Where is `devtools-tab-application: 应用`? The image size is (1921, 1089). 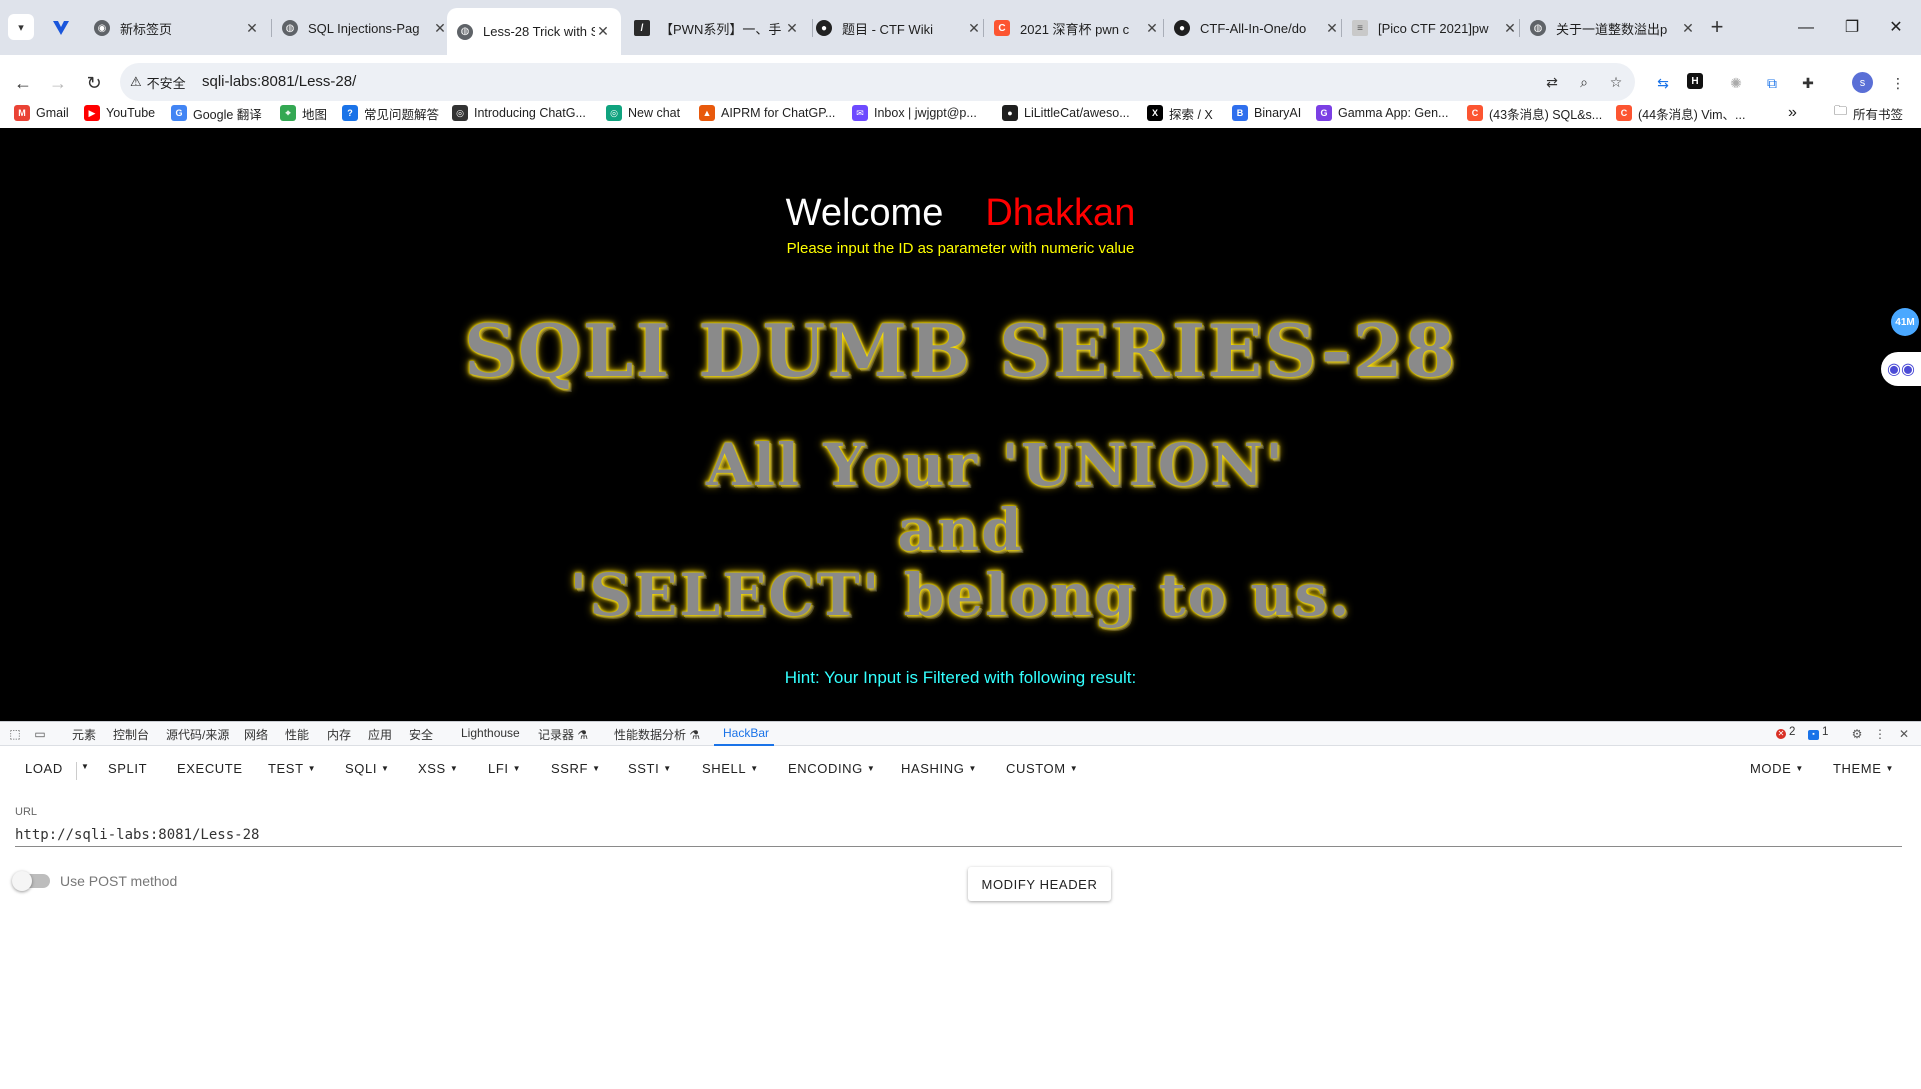
devtools-tab-application: 应用 is located at coordinates (380, 734).